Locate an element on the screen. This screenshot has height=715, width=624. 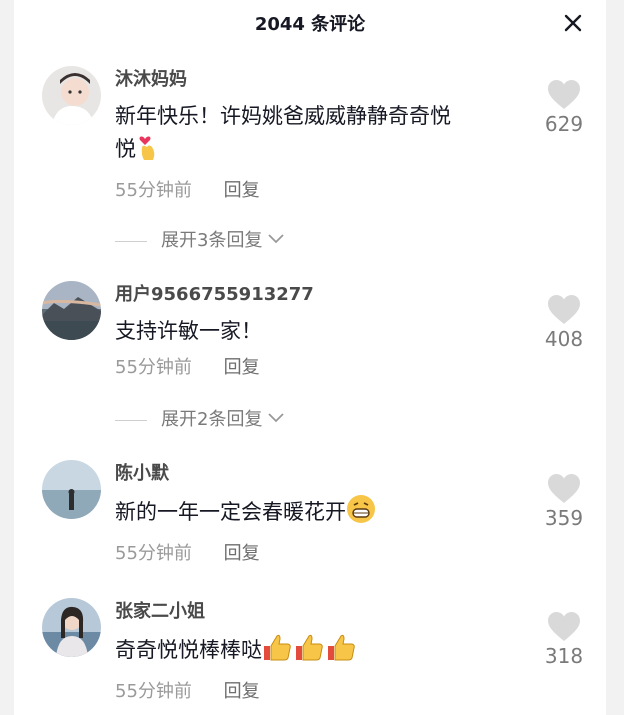
expand-replies-label: 展开2条回复 is located at coordinates (212, 419).